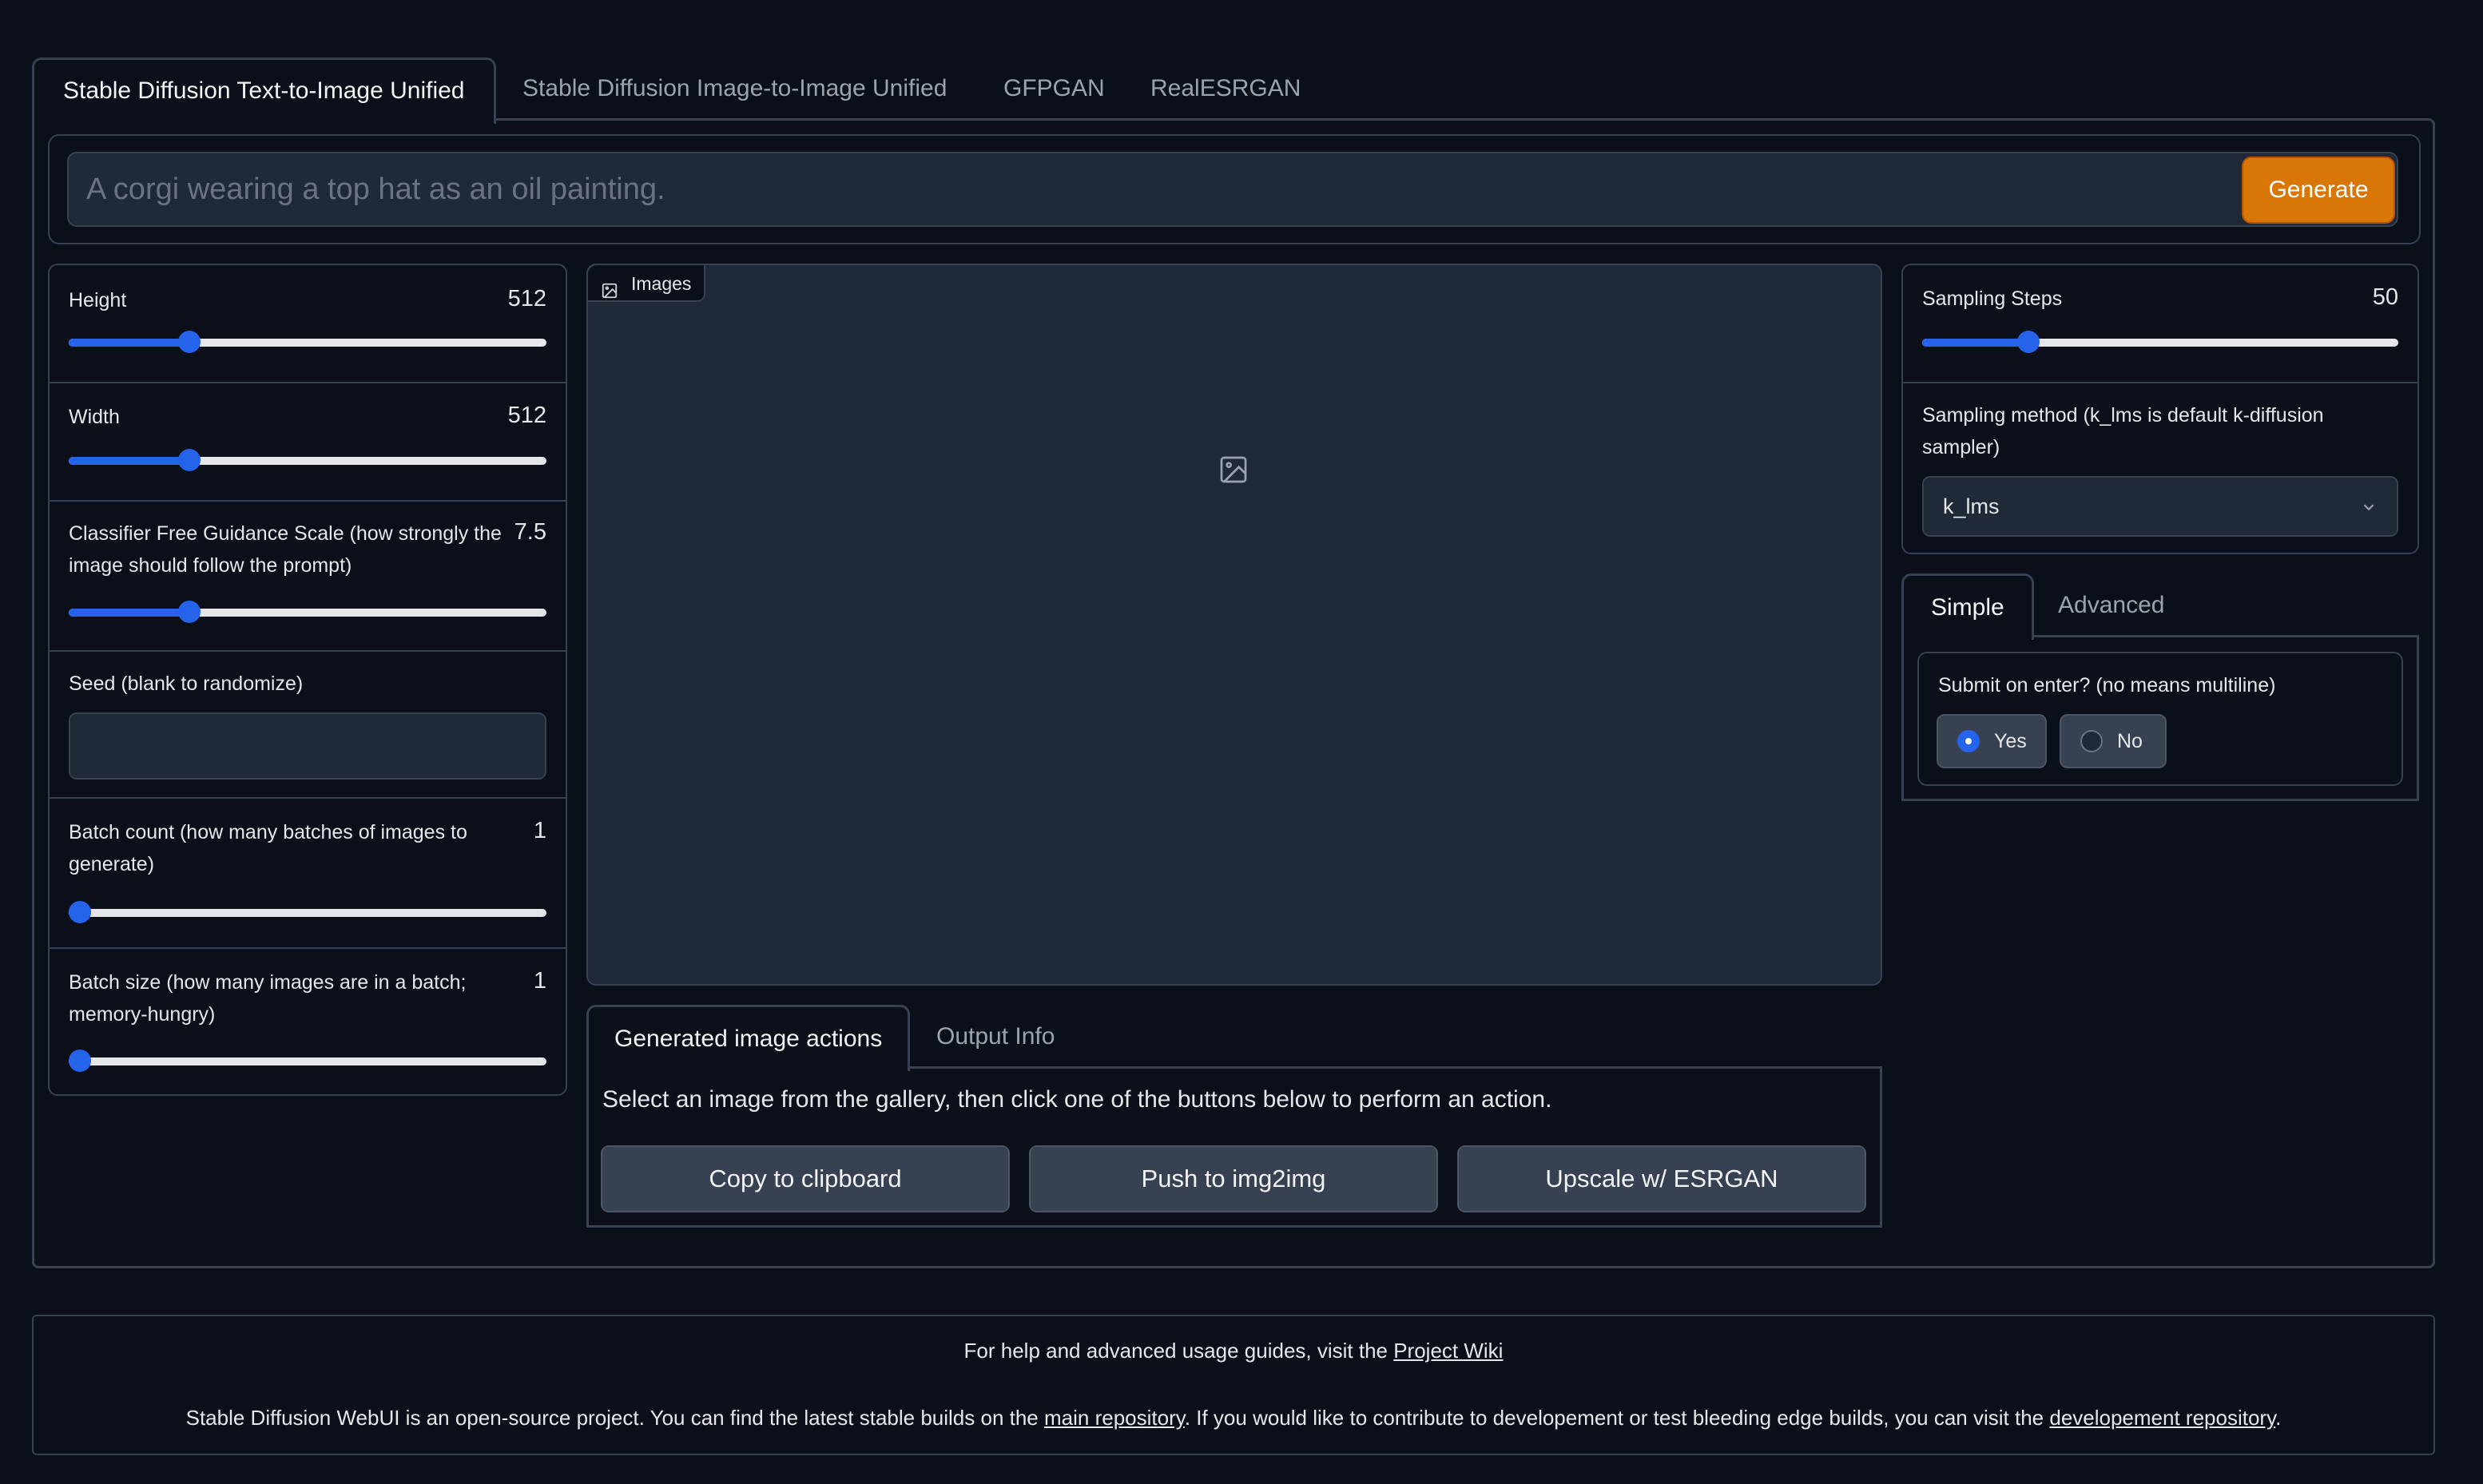 The image size is (2483, 1484). I want to click on radio-yes: Yes, so click(1992, 741).